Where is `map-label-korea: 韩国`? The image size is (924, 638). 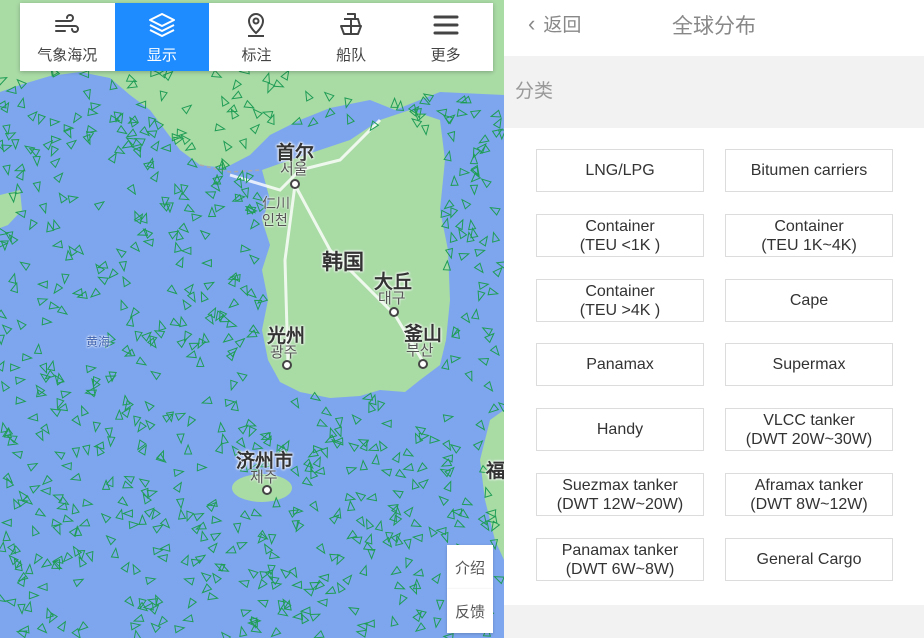 map-label-korea: 韩国 is located at coordinates (343, 262).